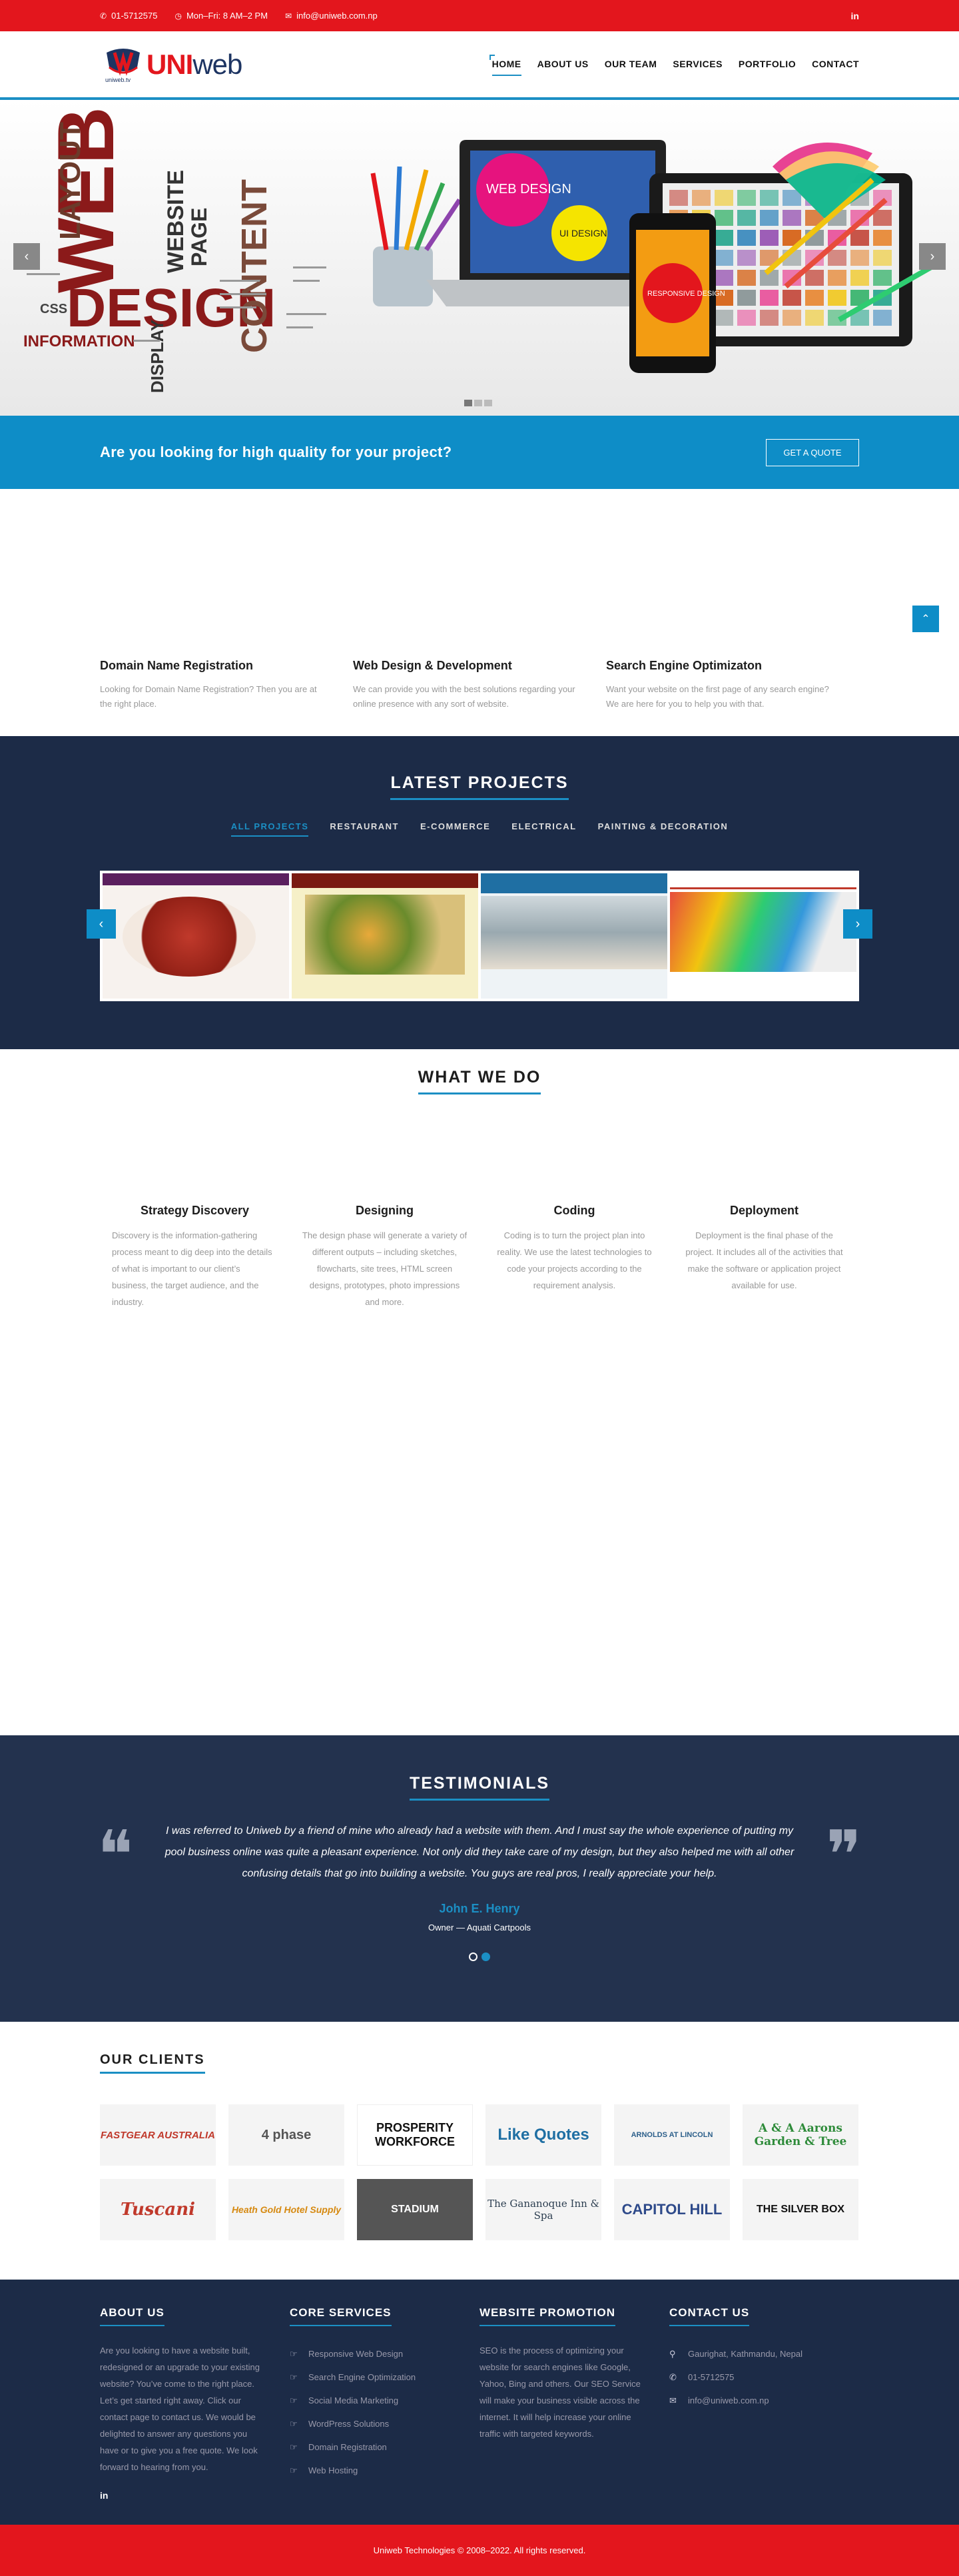  I want to click on client-logo: The Gananoque Inn & Spa, so click(543, 2209).